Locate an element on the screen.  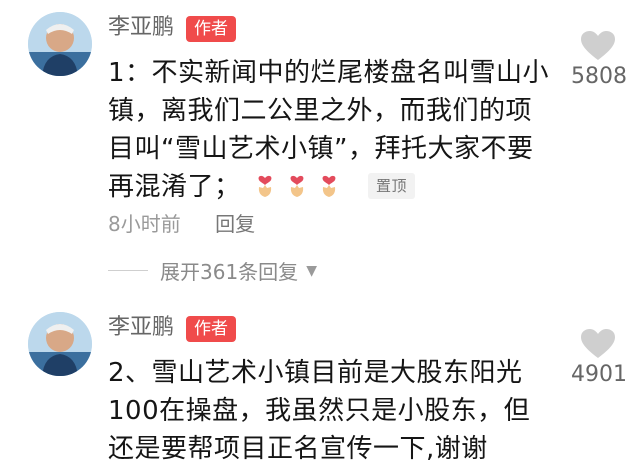
expand-replies: 展开361条回复 ▼ is located at coordinates (212, 270).